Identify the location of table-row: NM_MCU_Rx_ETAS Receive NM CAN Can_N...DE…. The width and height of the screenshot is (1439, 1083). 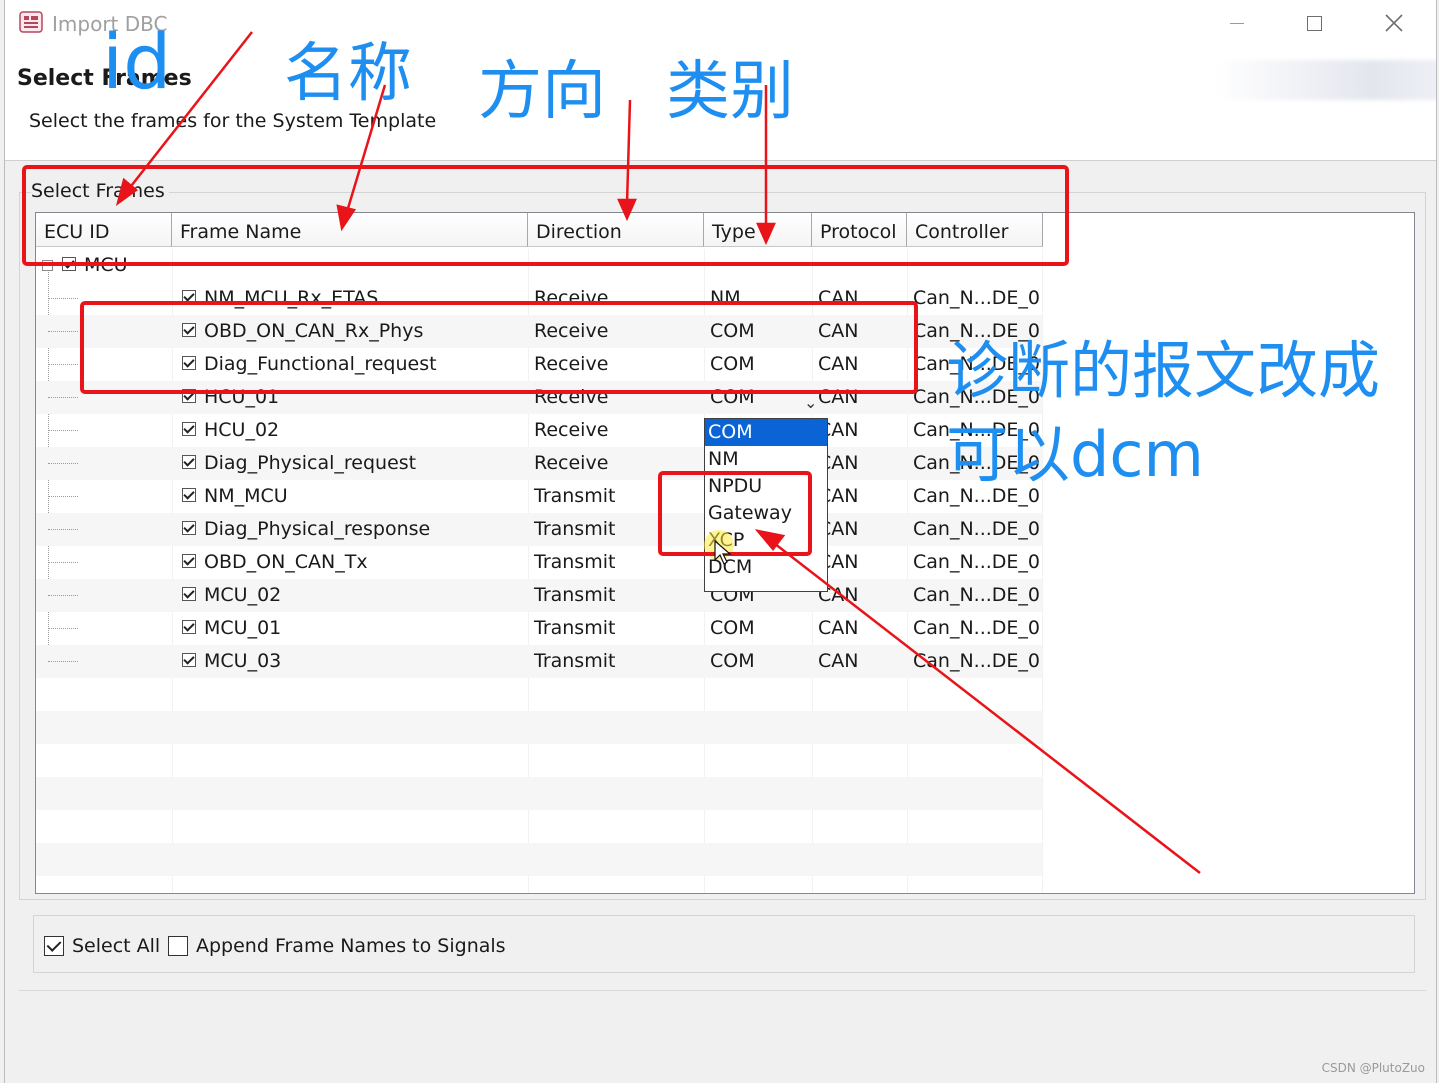
(539, 298).